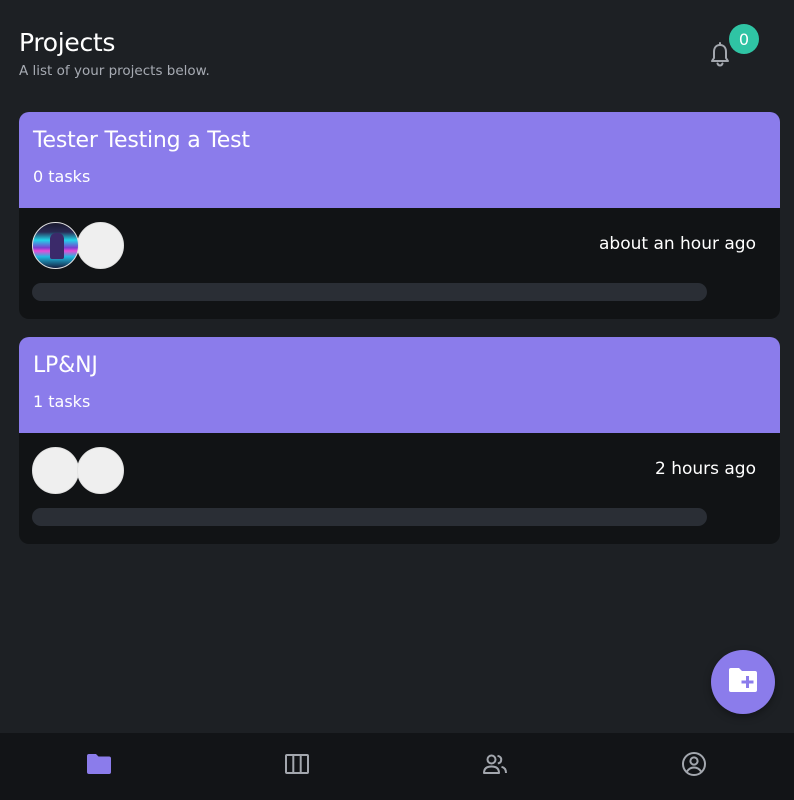  I want to click on nav-board-tab, so click(297, 766).